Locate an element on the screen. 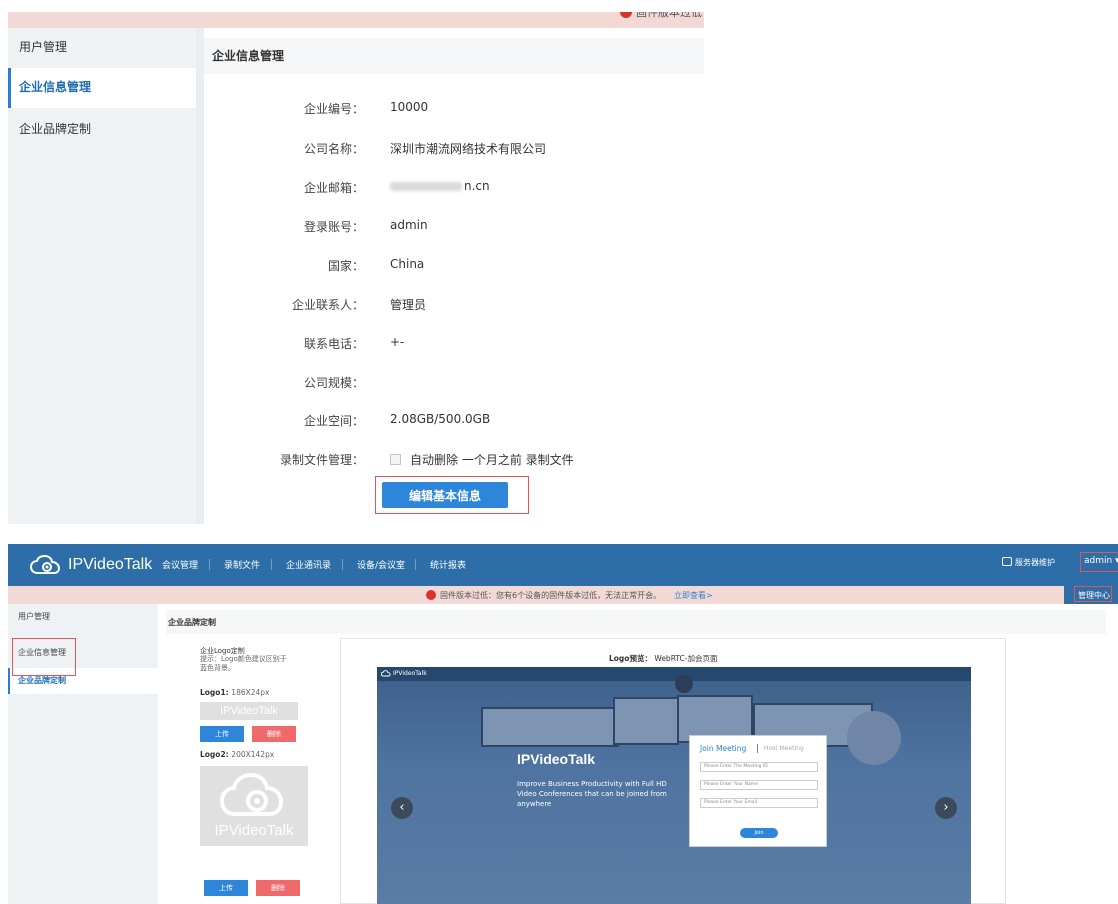 The height and width of the screenshot is (904, 1118). logo2-preview-text: IPVideoTalk is located at coordinates (254, 830).